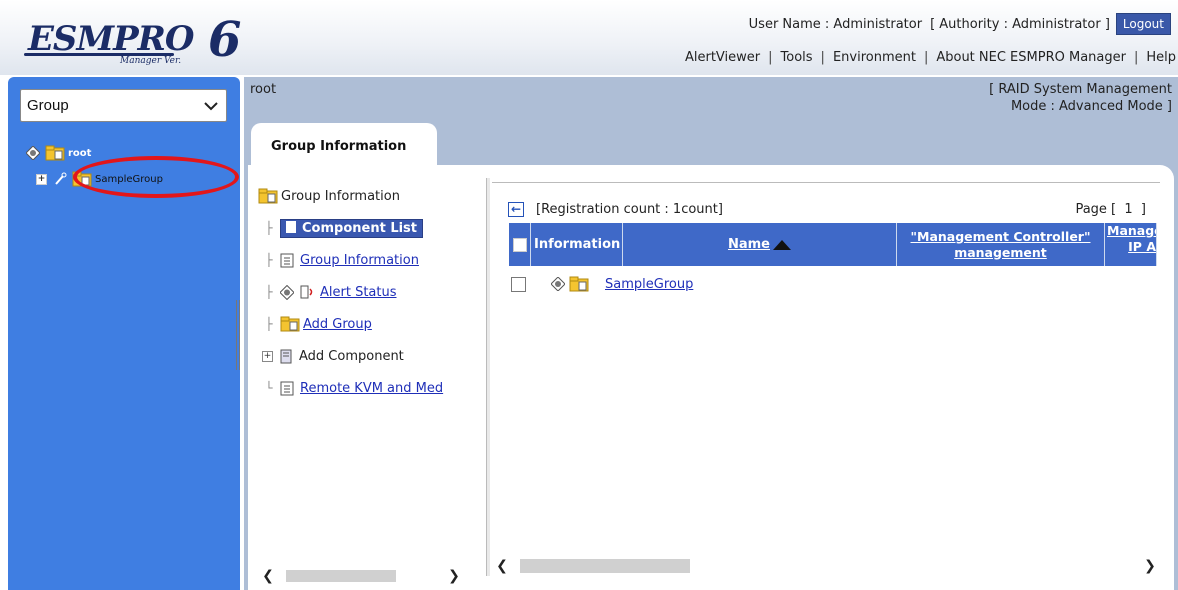  I want to click on nav-horizontal-scrollbar: ❮ ❯, so click(363, 576).